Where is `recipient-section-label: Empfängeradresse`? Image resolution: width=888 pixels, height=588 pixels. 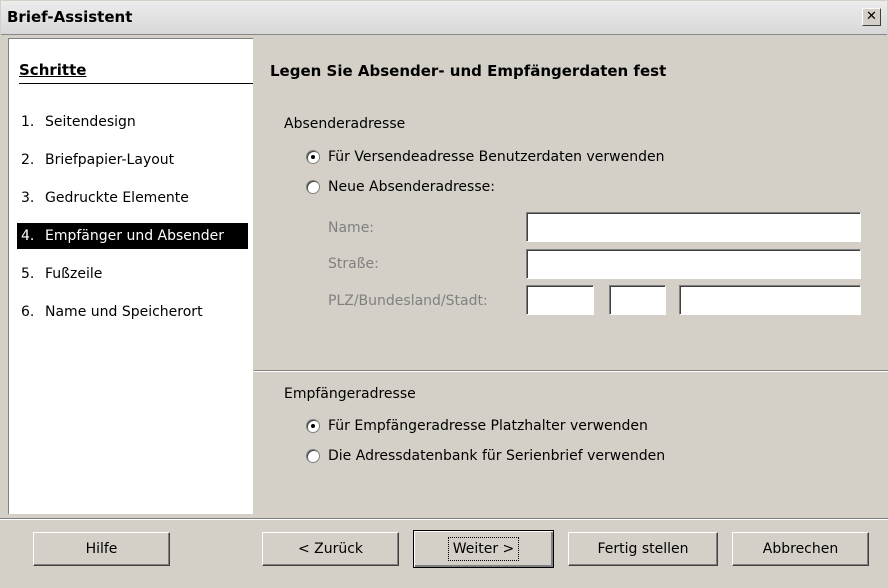 recipient-section-label: Empfängeradresse is located at coordinates (350, 394).